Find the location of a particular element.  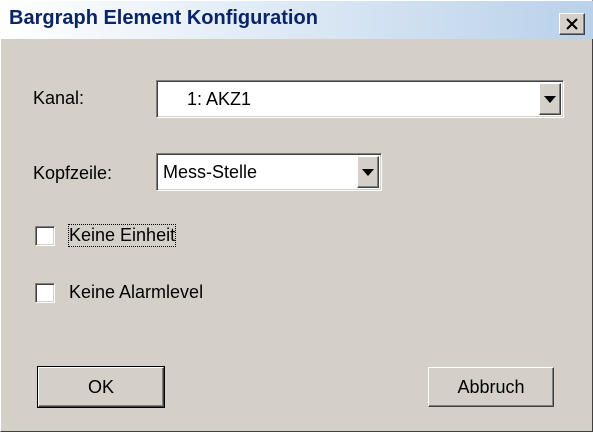

kanal-dropdown-button is located at coordinates (550, 99).